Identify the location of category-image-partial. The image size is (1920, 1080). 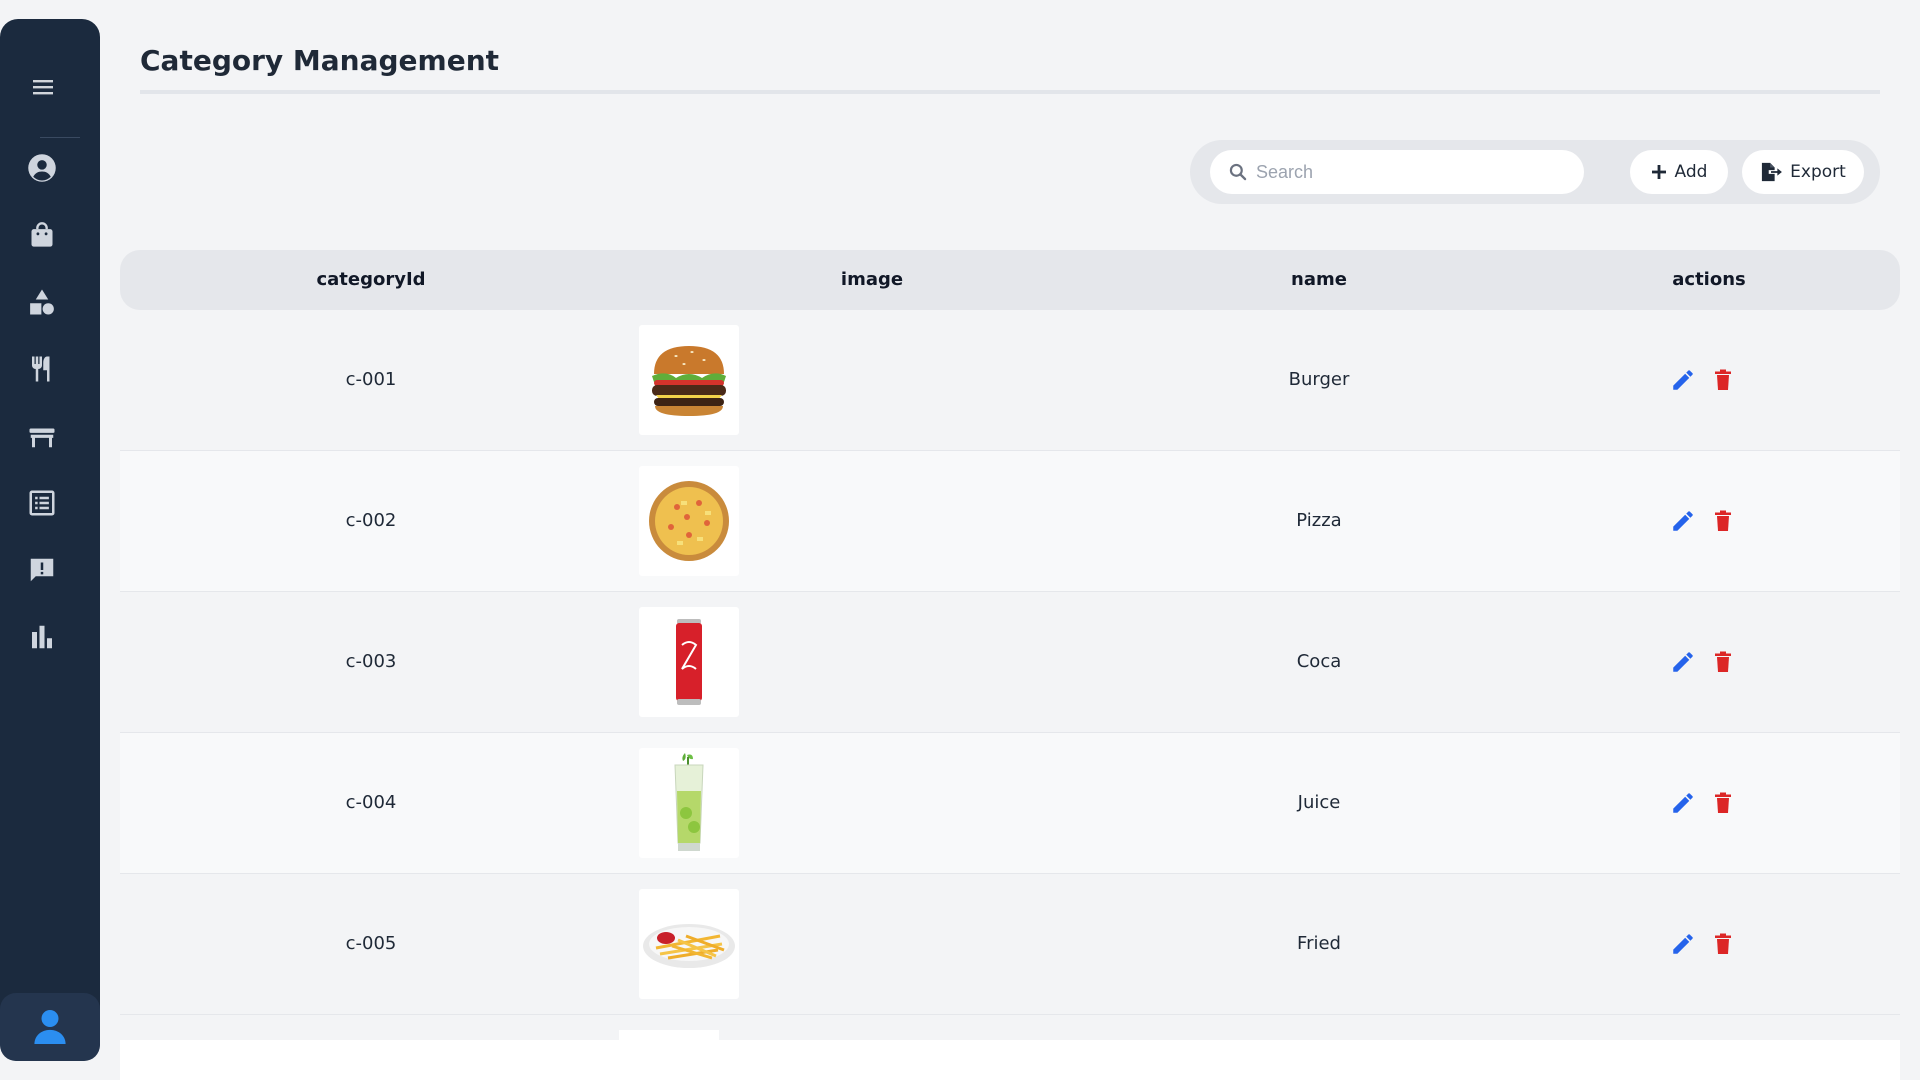
(669, 1035).